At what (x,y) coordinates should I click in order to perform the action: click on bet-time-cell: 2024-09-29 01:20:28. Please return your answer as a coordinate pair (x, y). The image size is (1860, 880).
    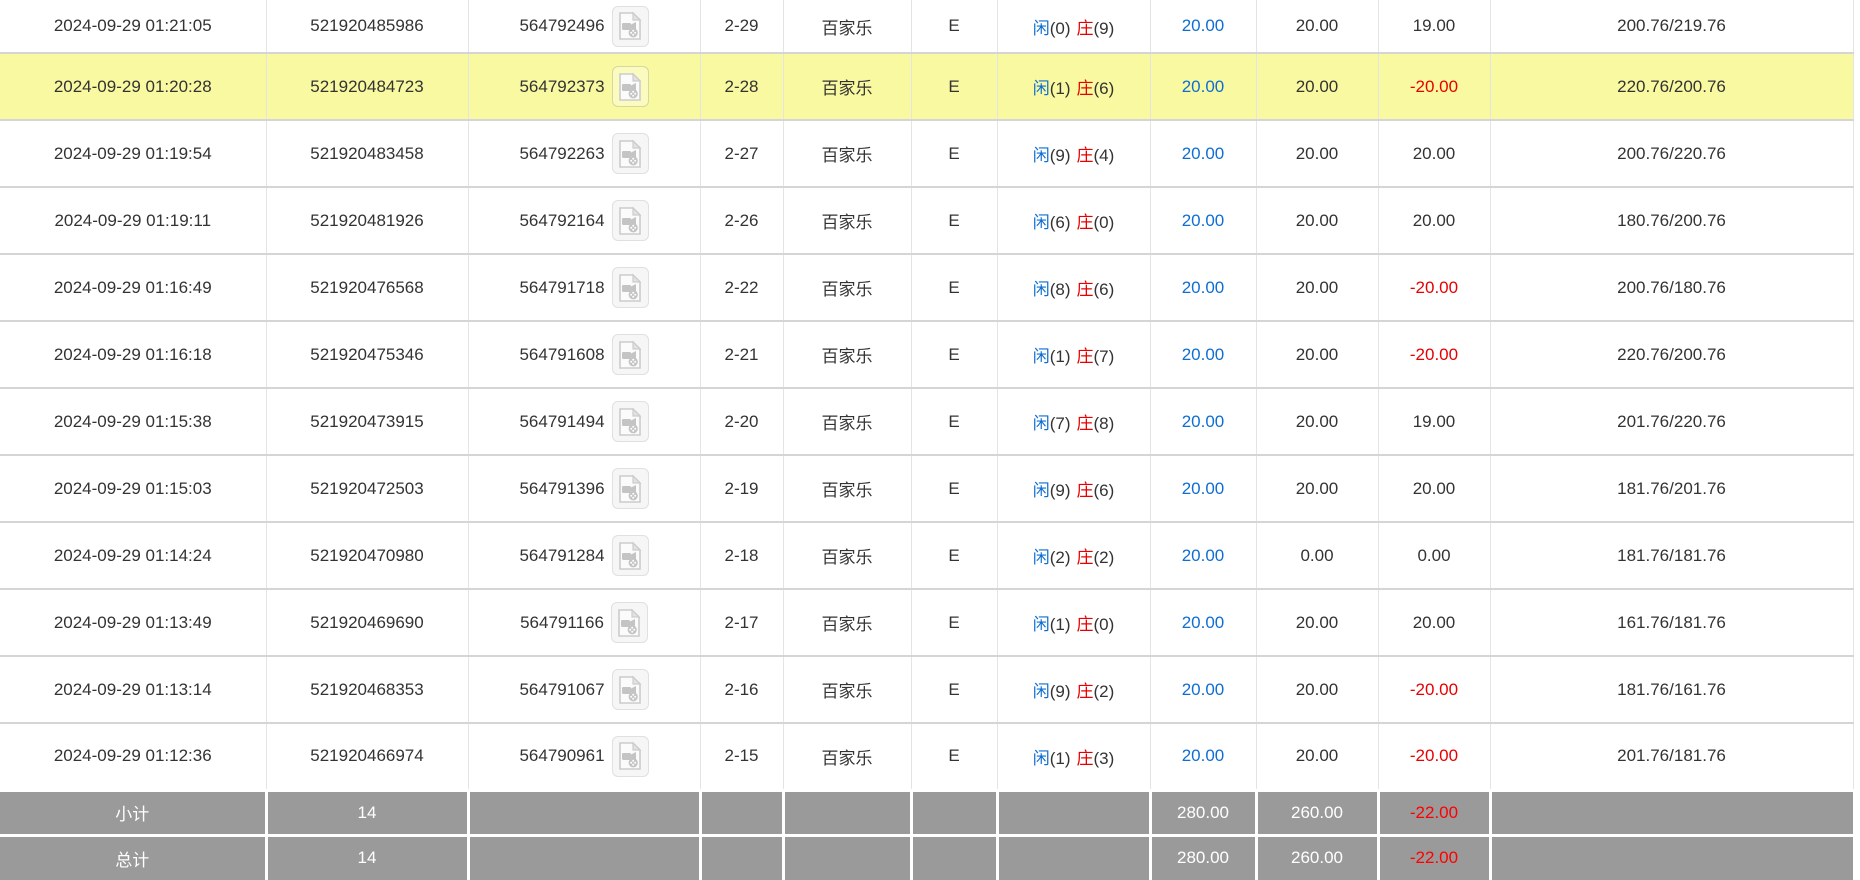
    Looking at the image, I should click on (133, 86).